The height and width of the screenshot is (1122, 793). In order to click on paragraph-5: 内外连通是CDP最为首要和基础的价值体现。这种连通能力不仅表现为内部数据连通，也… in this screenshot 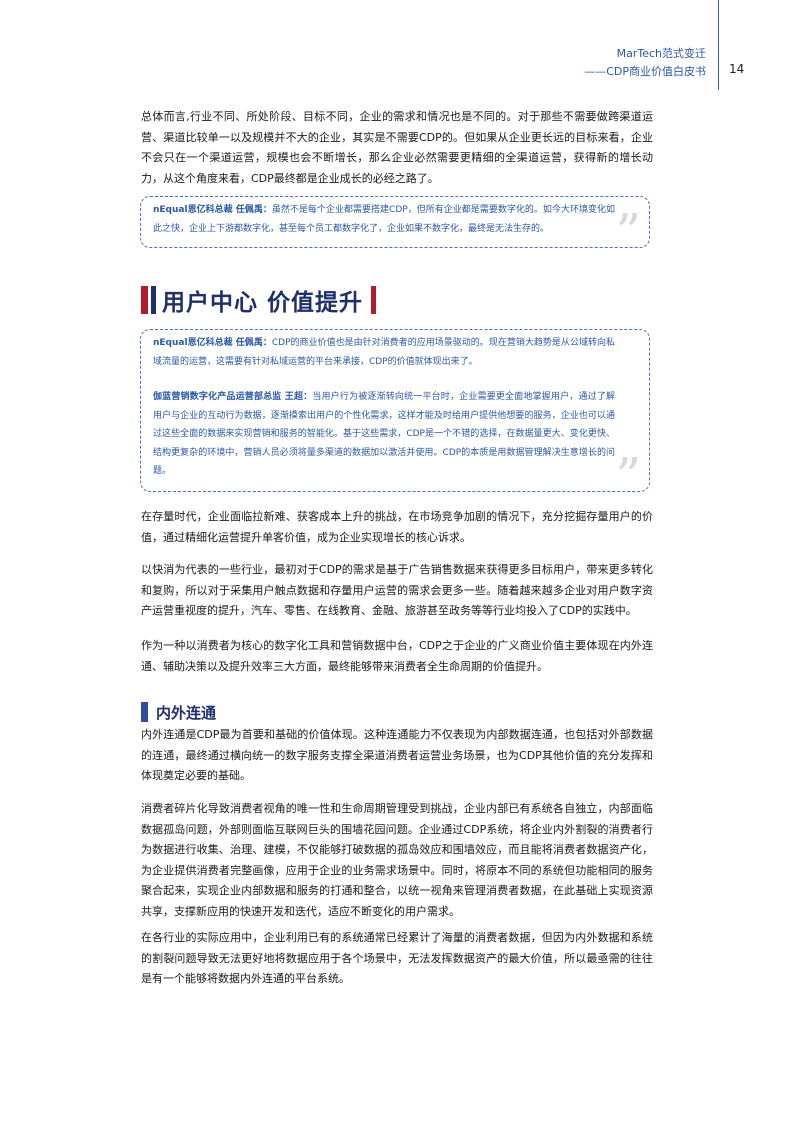, I will do `click(397, 755)`.